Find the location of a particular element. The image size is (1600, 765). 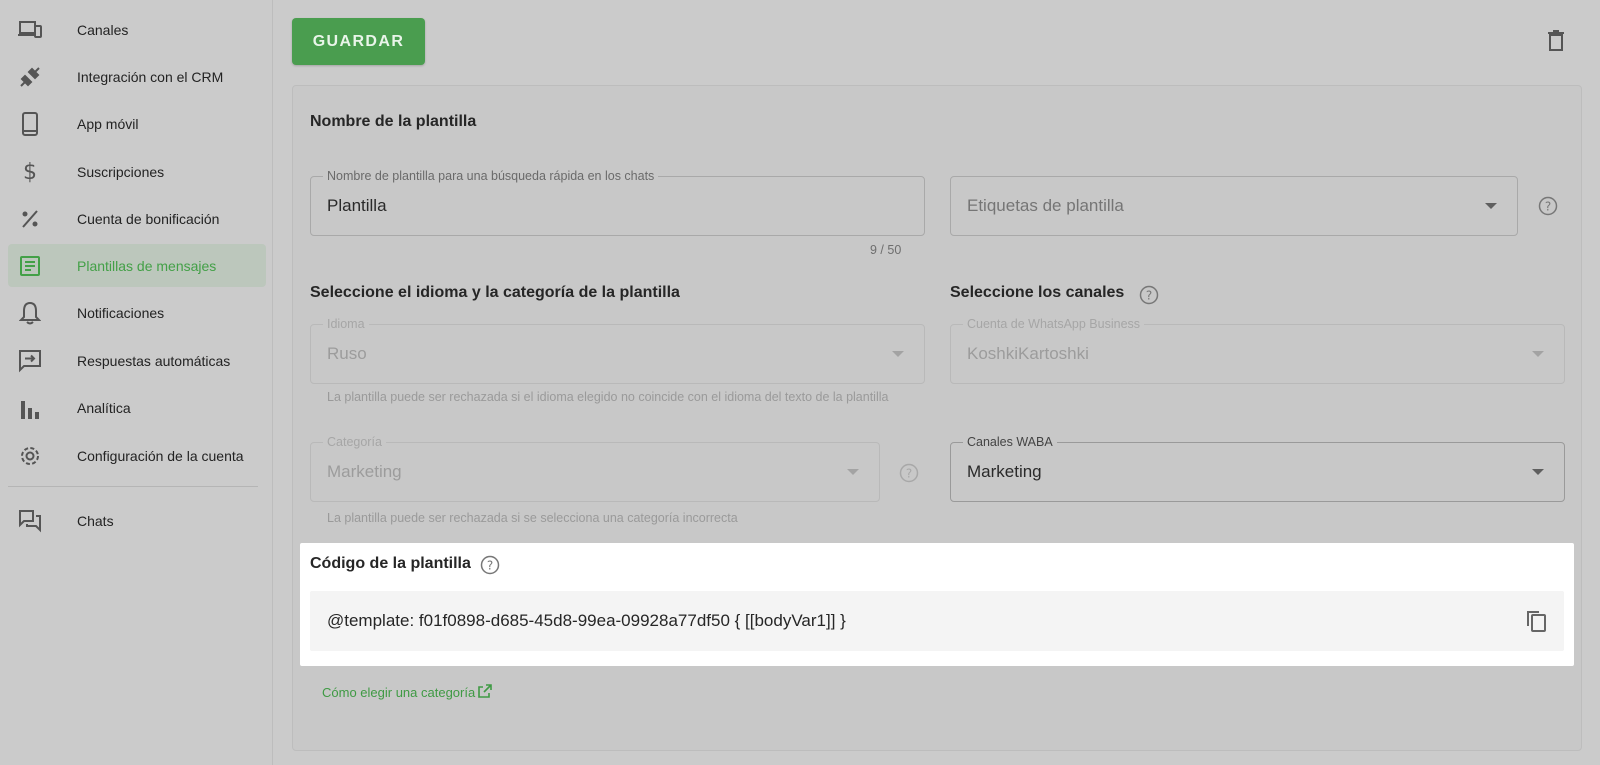

external-link-icon is located at coordinates (485, 692).